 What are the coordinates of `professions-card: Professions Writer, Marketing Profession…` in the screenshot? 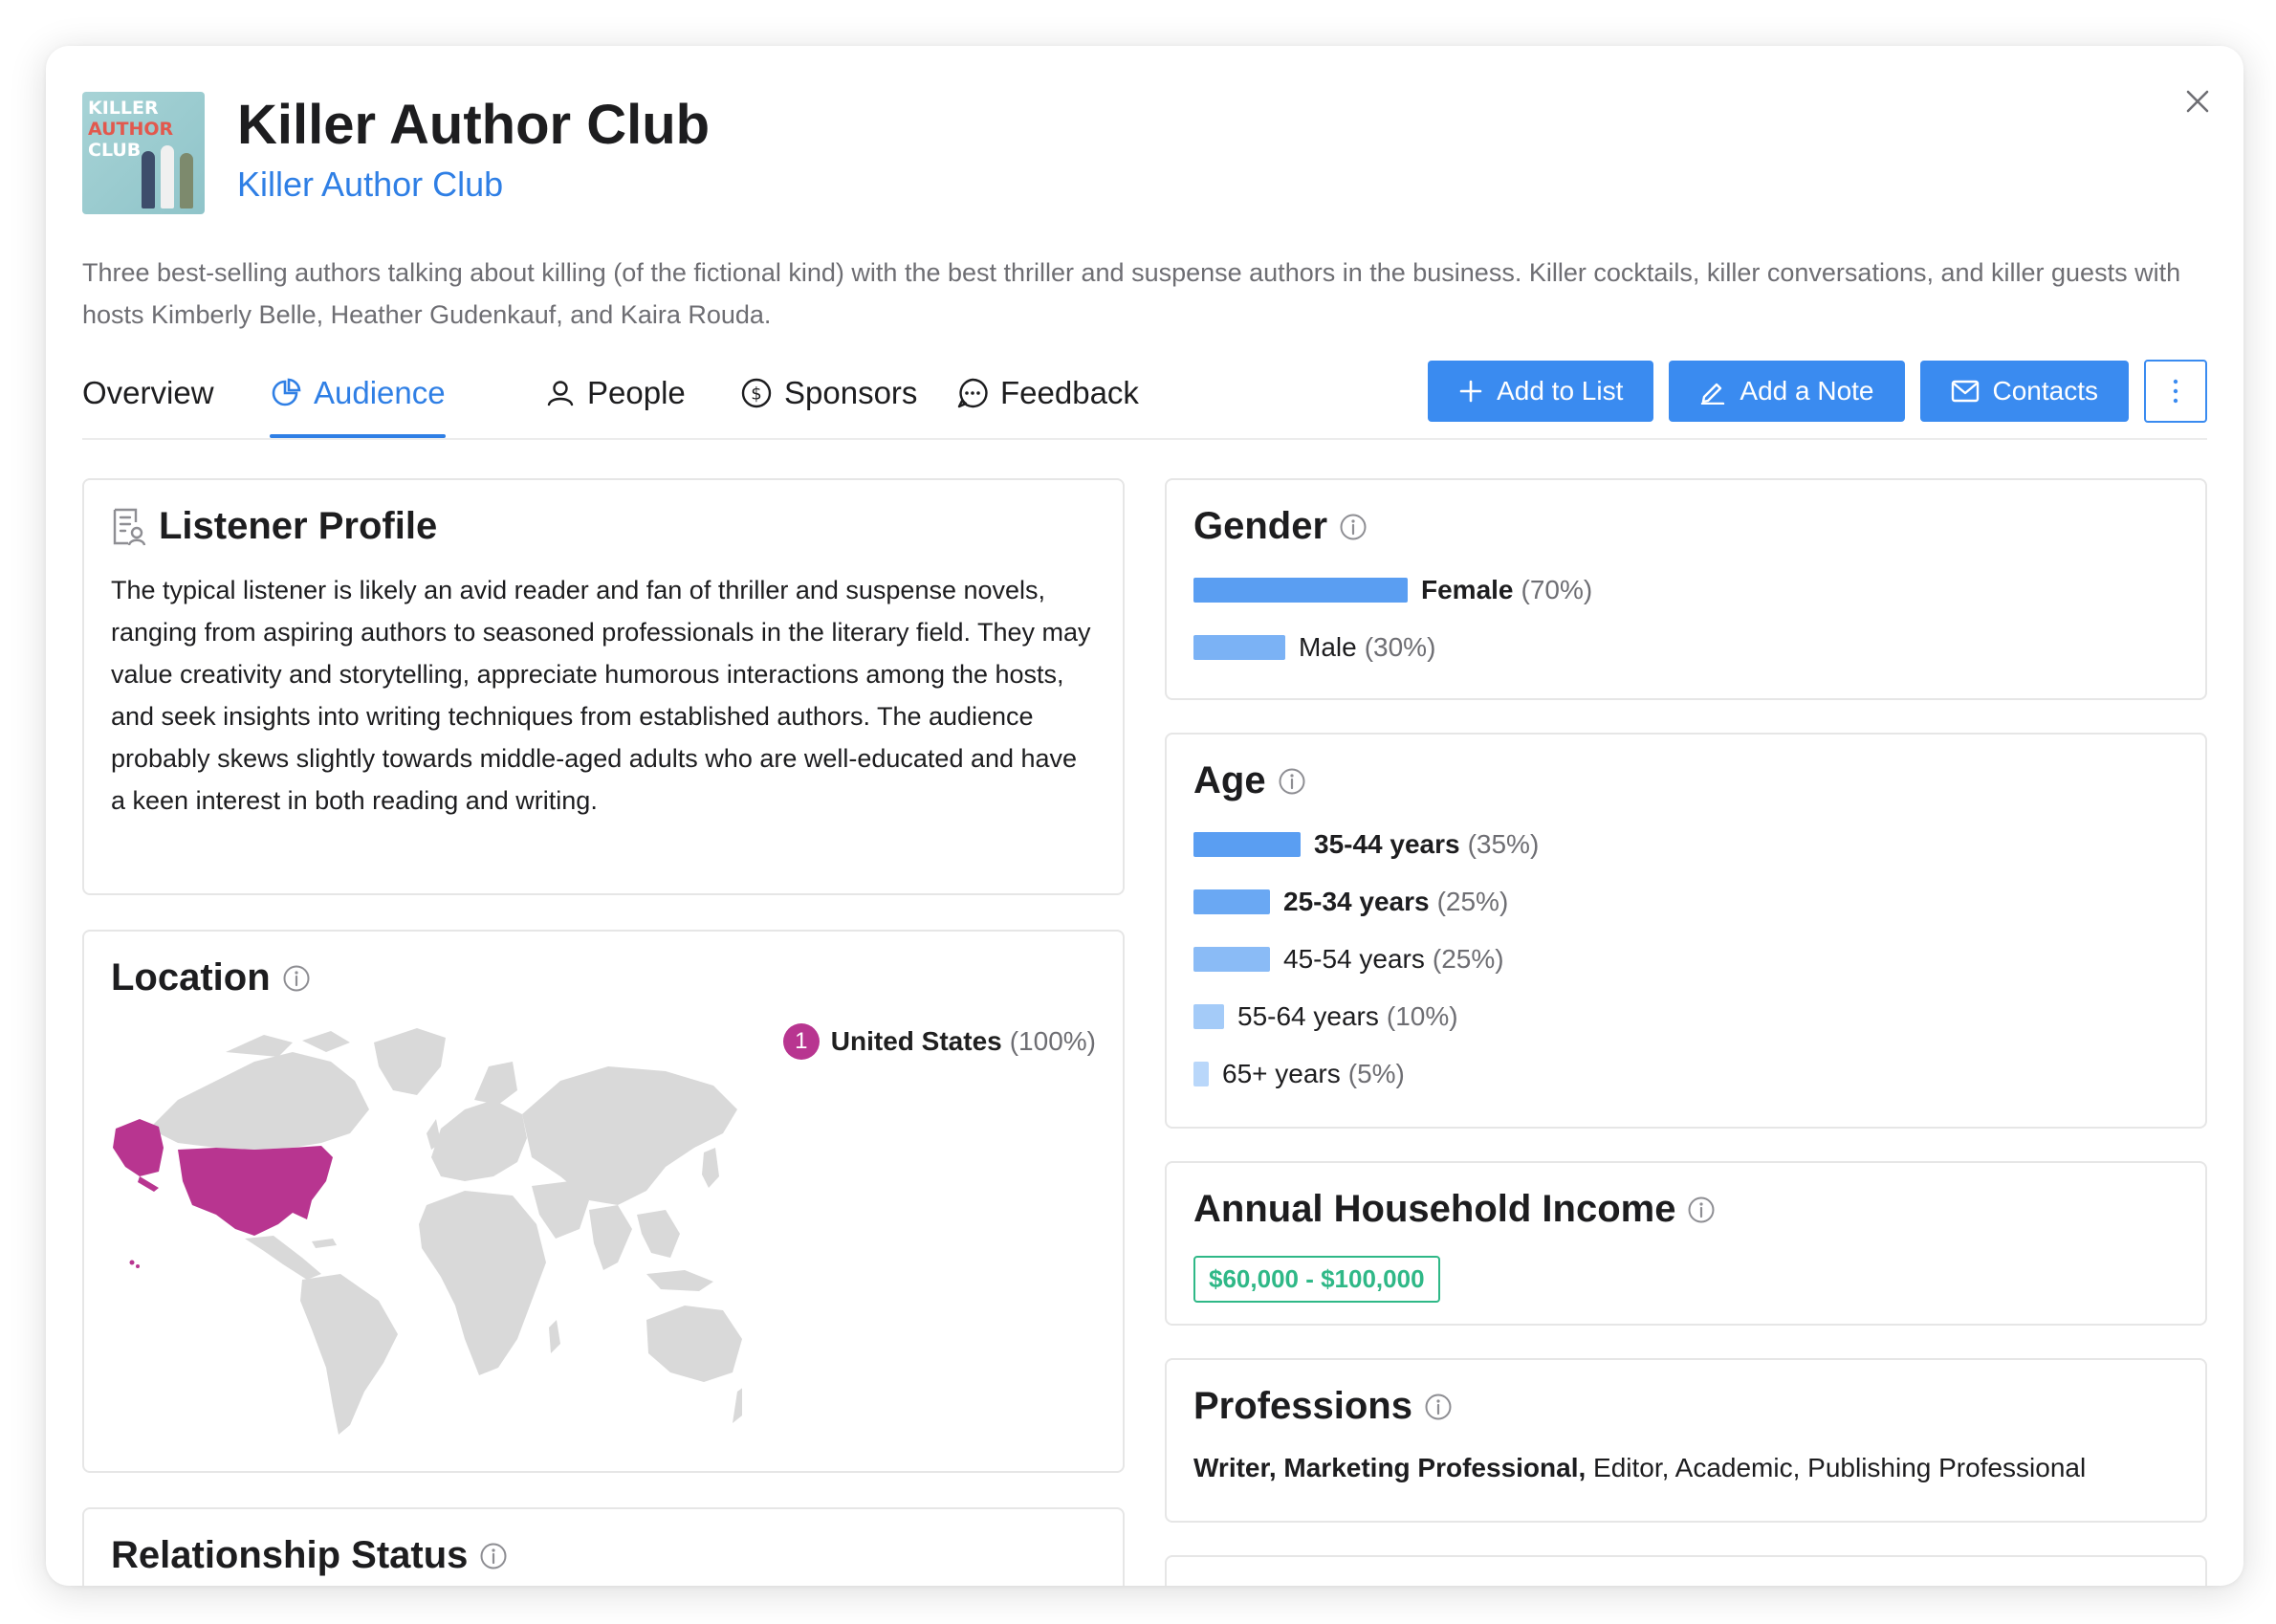 It's located at (1686, 1441).